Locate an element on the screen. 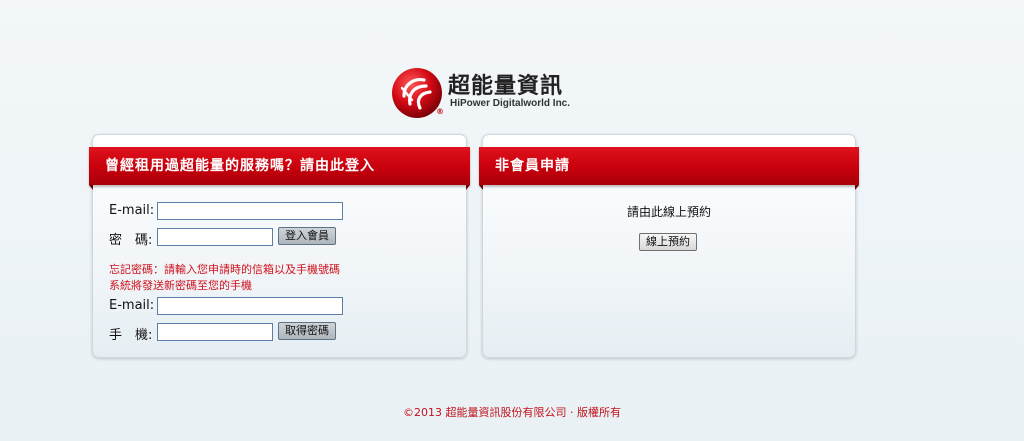 The image size is (1024, 441). company-logo: ® 超能量資訊 HiPower Digitalworld Inc. is located at coordinates (490, 92).